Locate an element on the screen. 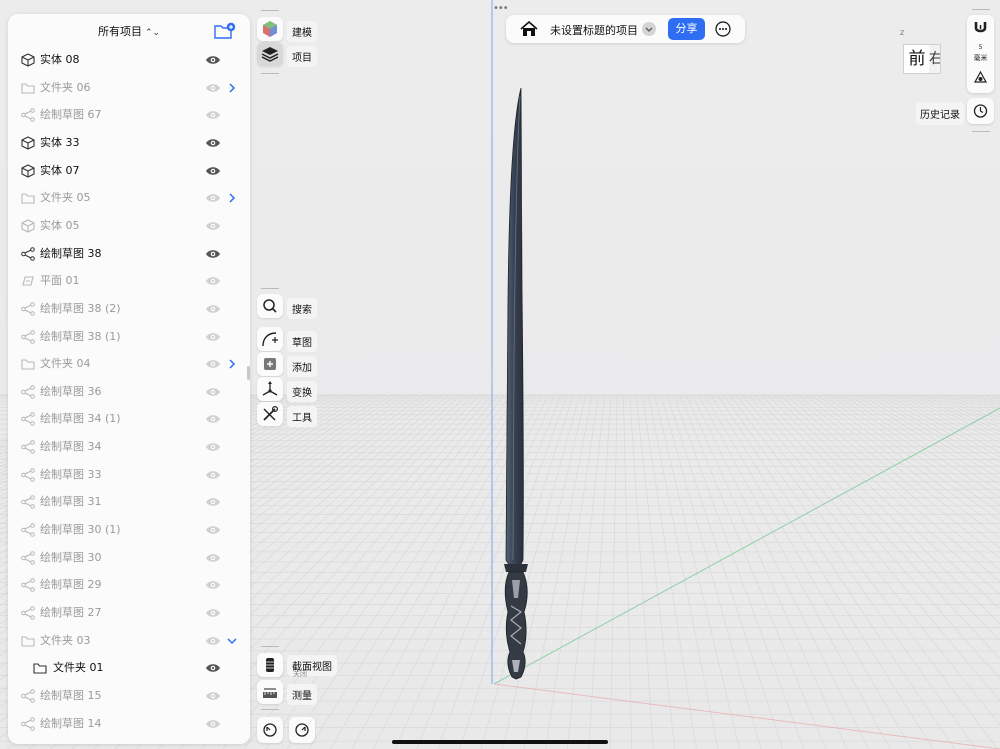 The image size is (1000, 749). tree-row-label: 绘制草图 38 (2) is located at coordinates (80, 308).